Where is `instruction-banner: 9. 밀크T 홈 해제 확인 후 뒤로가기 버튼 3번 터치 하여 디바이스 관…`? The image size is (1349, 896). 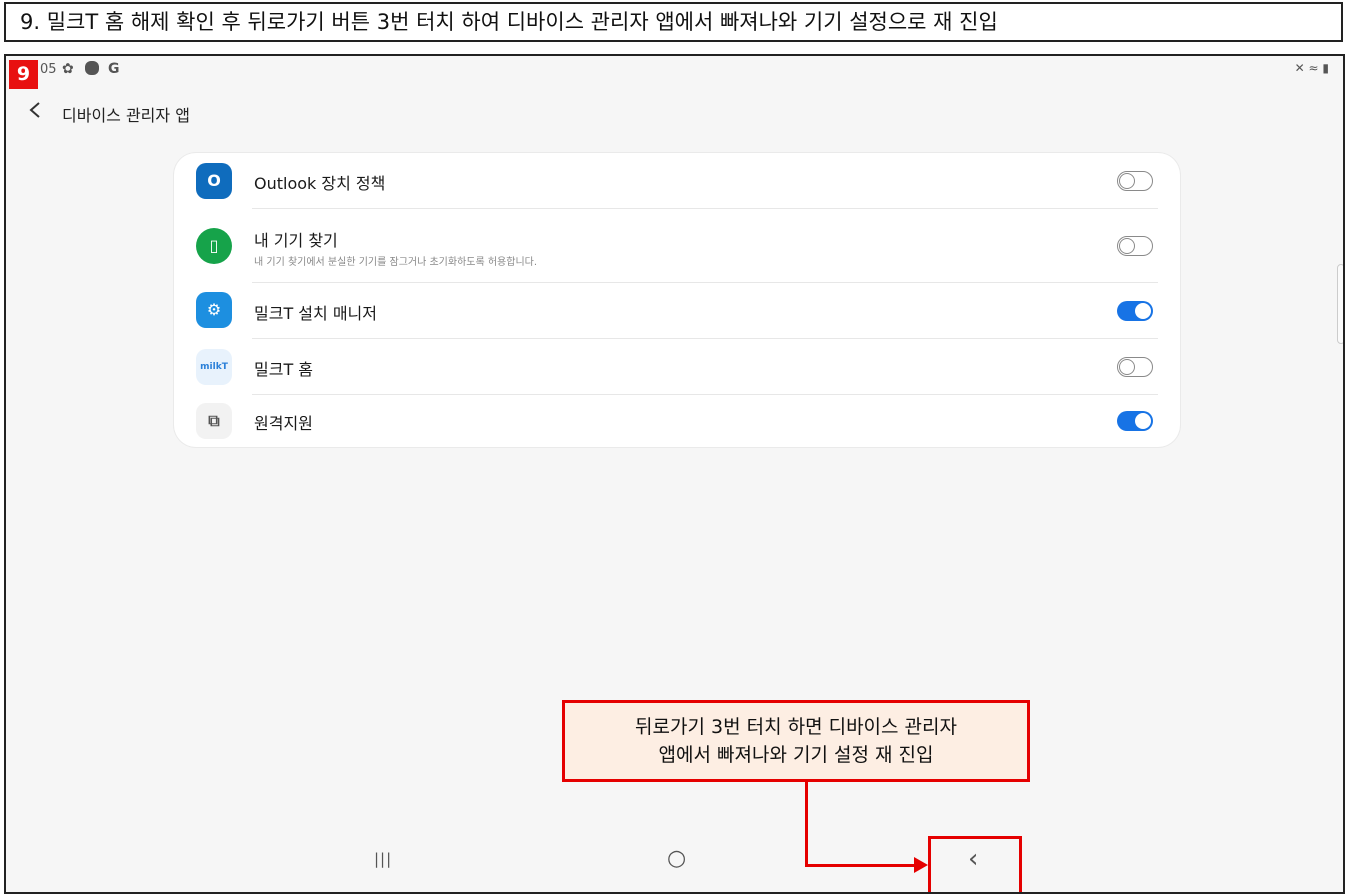
instruction-banner: 9. 밀크T 홈 해제 확인 후 뒤로가기 버튼 3번 터치 하여 디바이스 관… is located at coordinates (673, 22).